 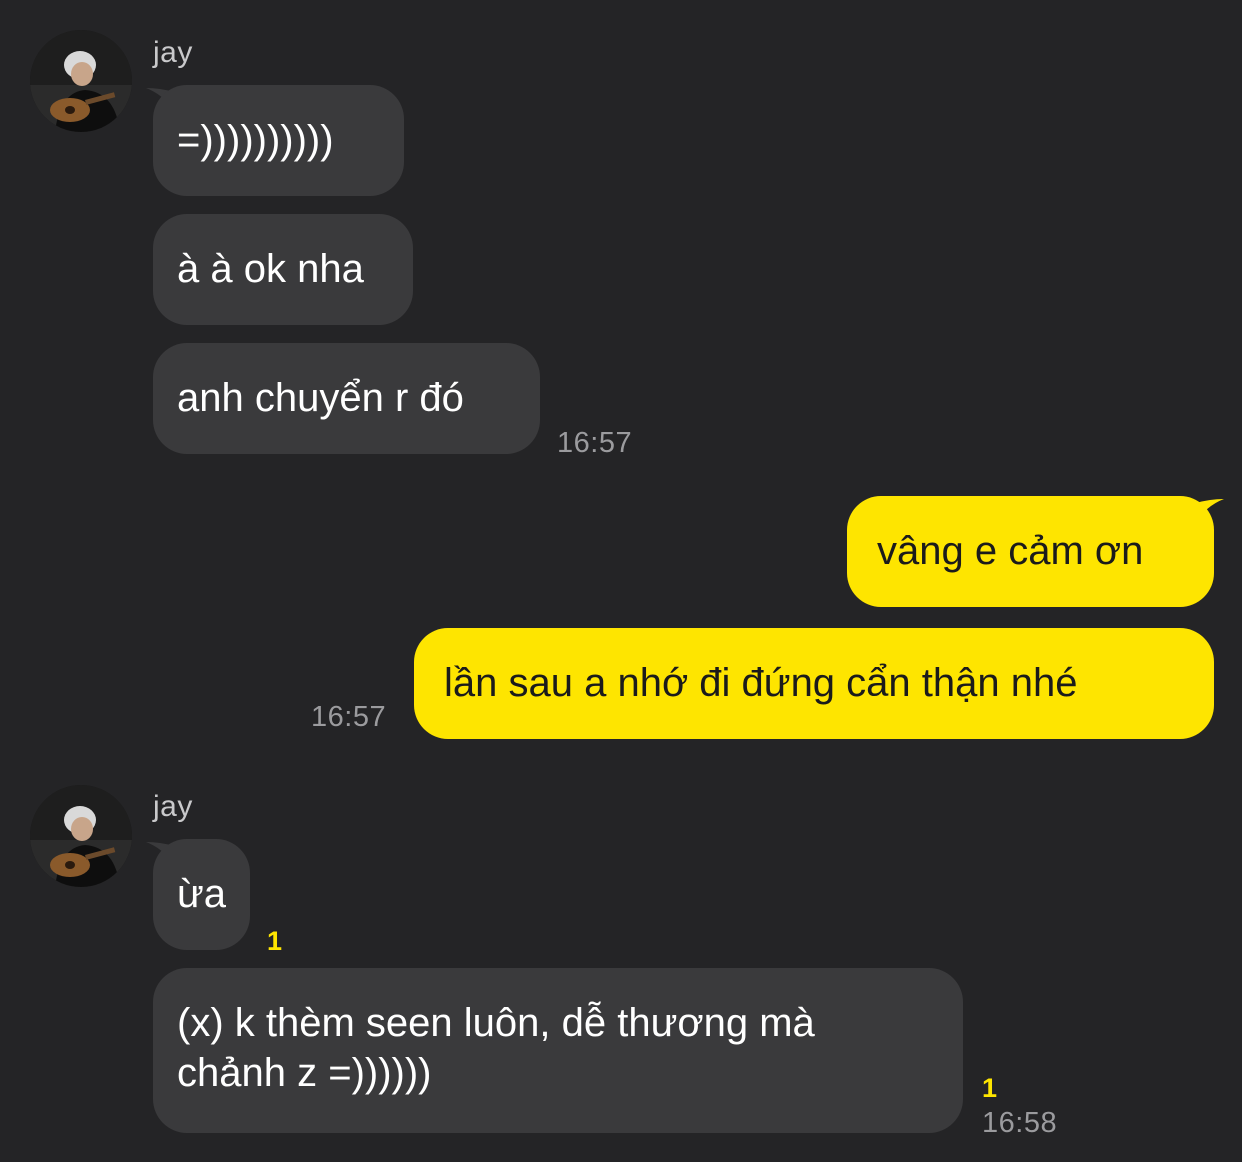 I want to click on message-text: =)))))))))), so click(x=255, y=140).